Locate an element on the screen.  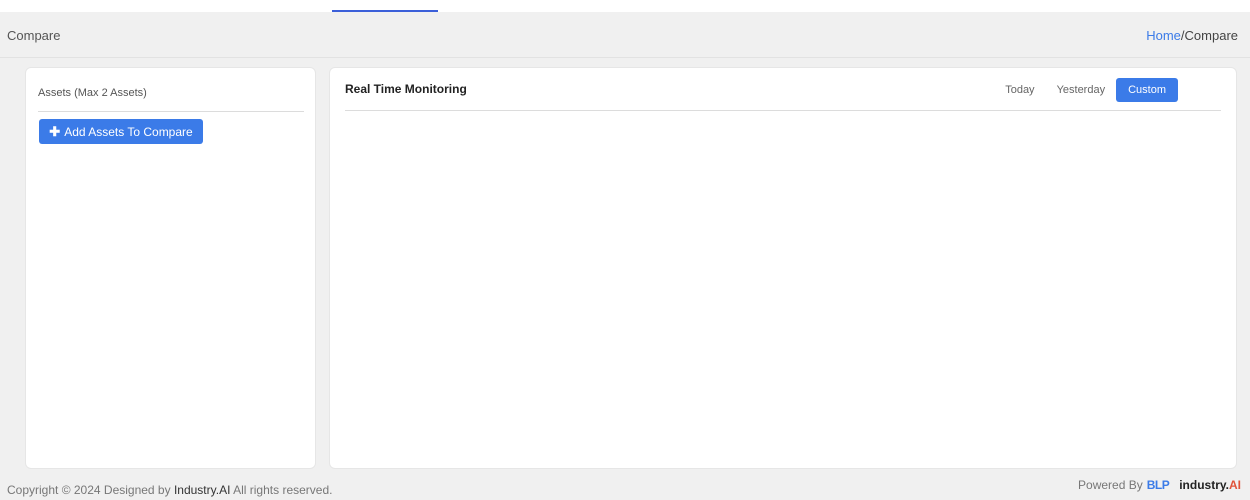
breadcrumb-current: Compare is located at coordinates (1211, 35).